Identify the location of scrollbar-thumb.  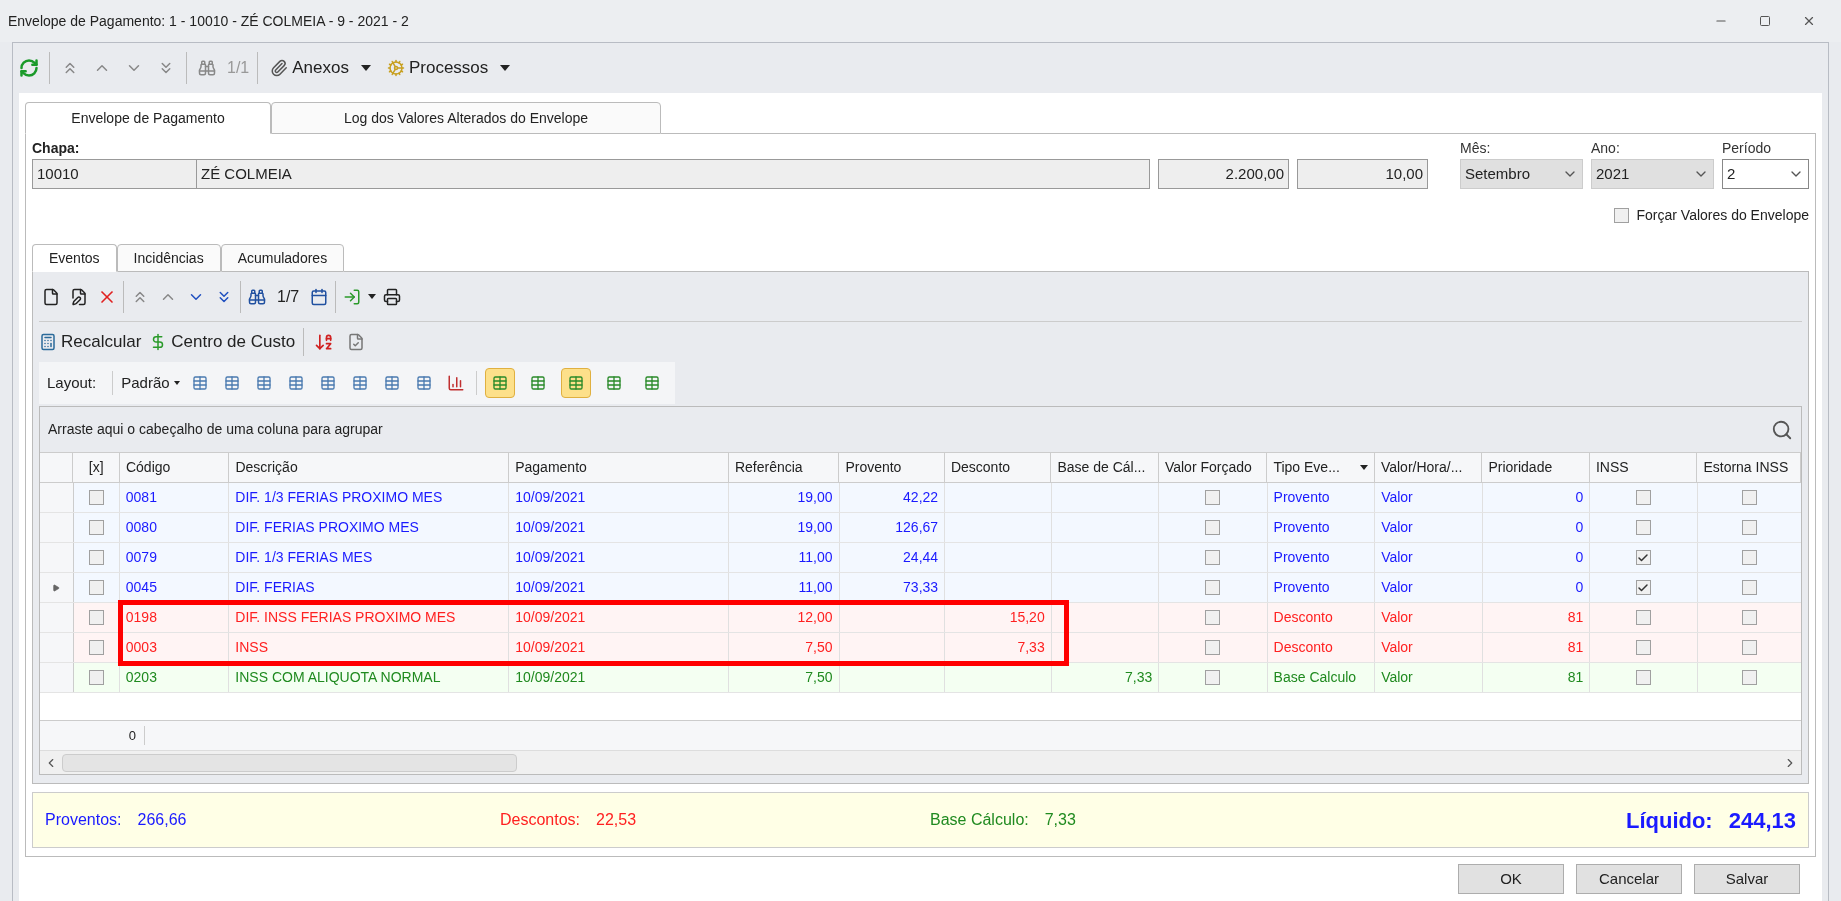
(289, 762).